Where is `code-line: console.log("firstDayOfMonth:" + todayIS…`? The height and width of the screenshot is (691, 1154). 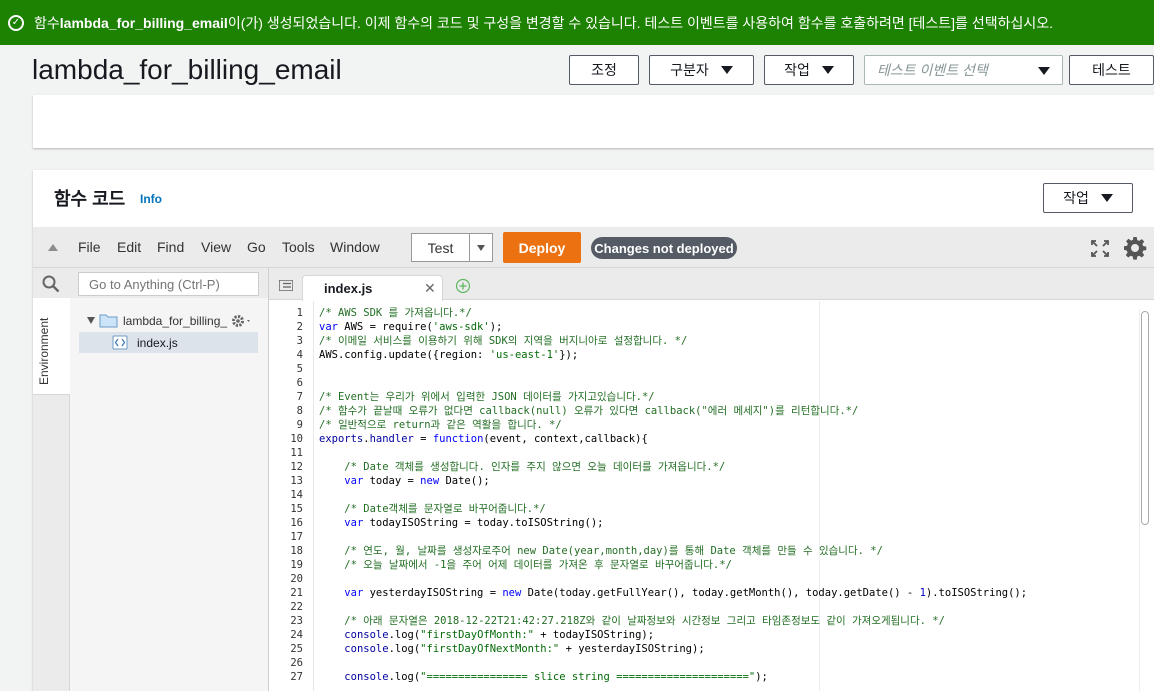 code-line: console.log("firstDayOfMonth:" + todayIS… is located at coordinates (726, 635).